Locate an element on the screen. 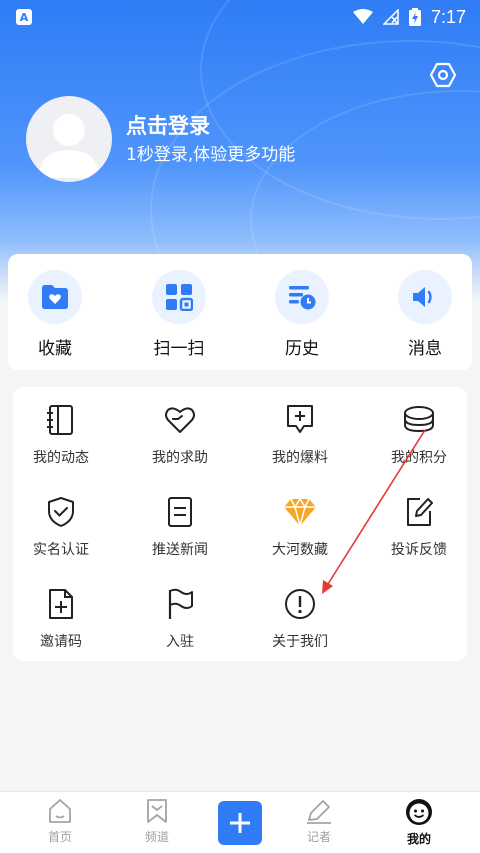 The image size is (480, 853). settings-button is located at coordinates (443, 75).